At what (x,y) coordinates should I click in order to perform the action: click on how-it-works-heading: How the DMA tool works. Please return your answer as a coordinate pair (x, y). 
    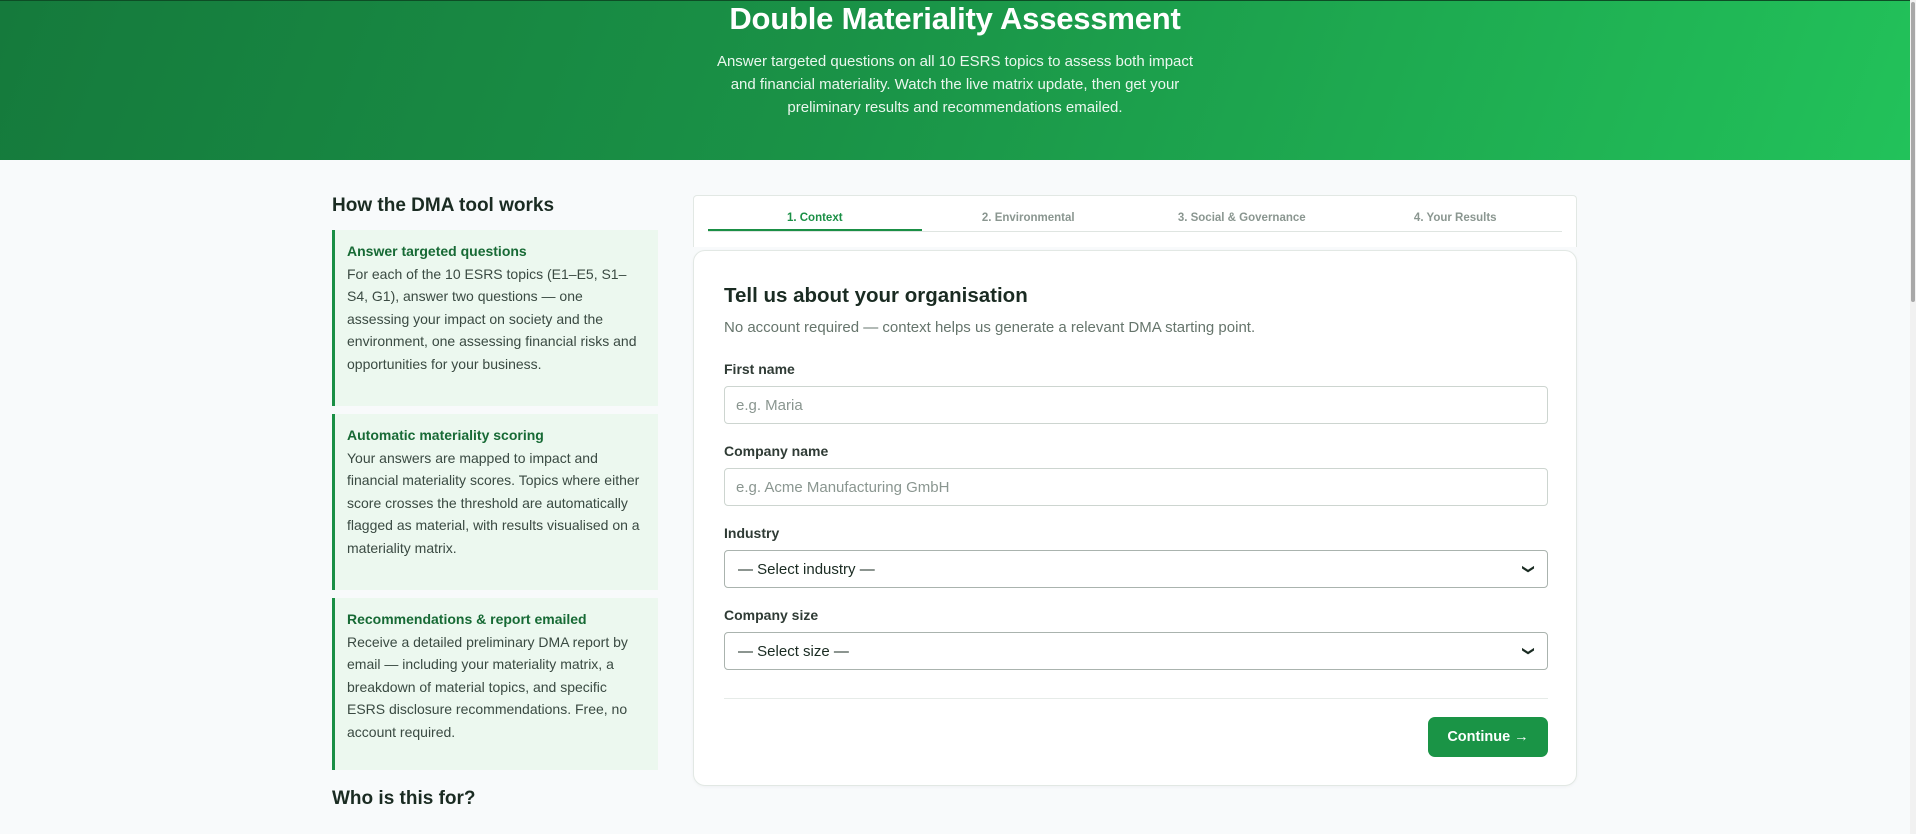
    Looking at the image, I should click on (443, 205).